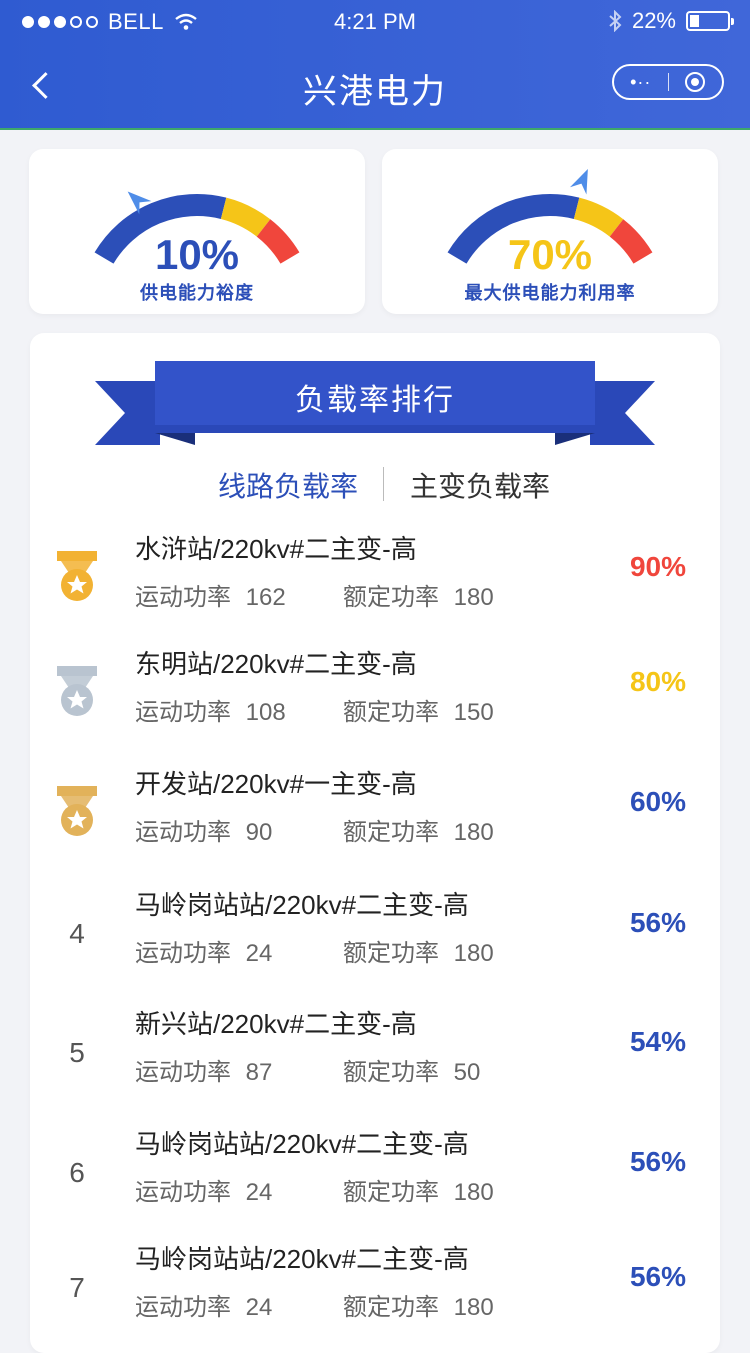  Describe the element at coordinates (77, 576) in the screenshot. I see `gold-medal-icon` at that location.